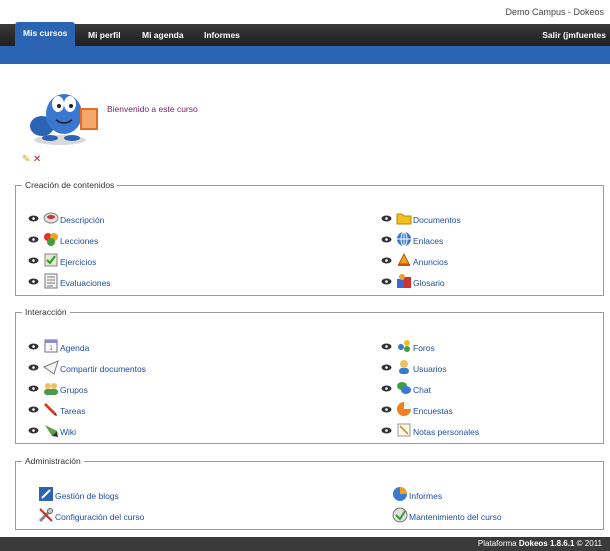  I want to click on footer: Plataforma Dokeos 1.8.6.1 © 2011, so click(305, 544).